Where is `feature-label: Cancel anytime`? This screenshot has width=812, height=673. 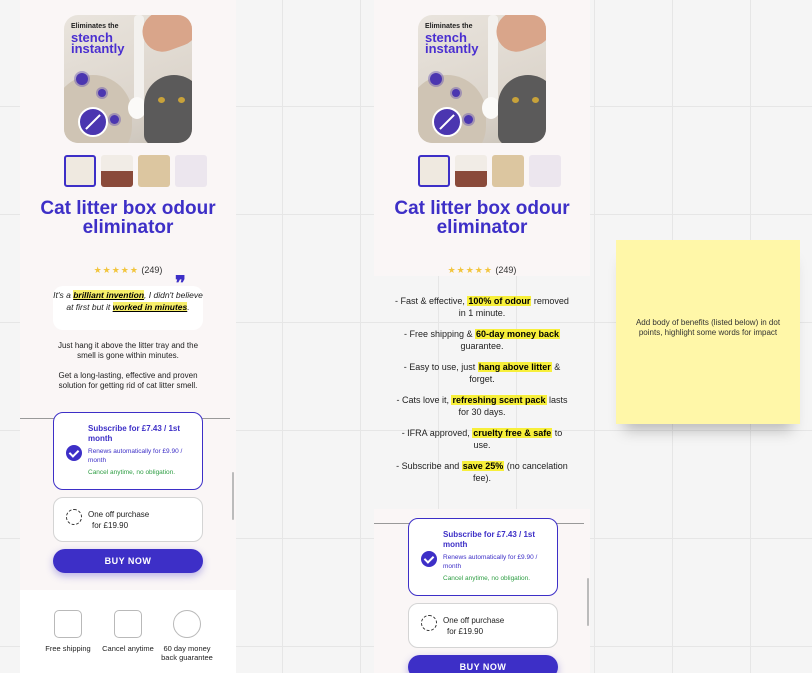
feature-label: Cancel anytime is located at coordinates (128, 648).